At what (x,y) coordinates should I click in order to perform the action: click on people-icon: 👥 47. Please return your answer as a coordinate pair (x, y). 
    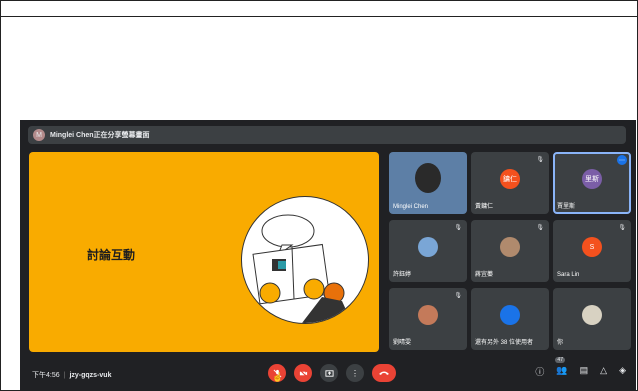
    Looking at the image, I should click on (561, 367).